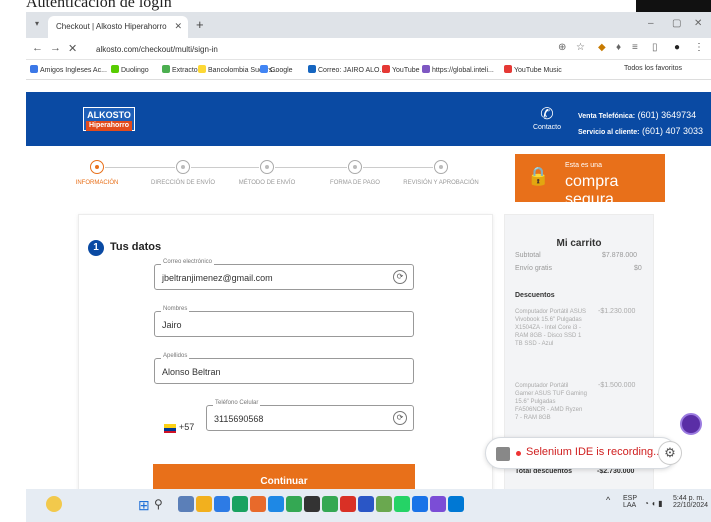 This screenshot has height=522, width=711. I want to click on profile-icon: ●, so click(677, 47).